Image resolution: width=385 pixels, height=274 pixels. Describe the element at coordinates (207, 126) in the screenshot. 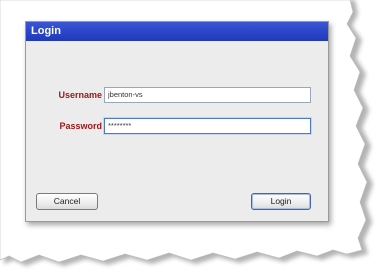

I see `password-field: ********` at that location.